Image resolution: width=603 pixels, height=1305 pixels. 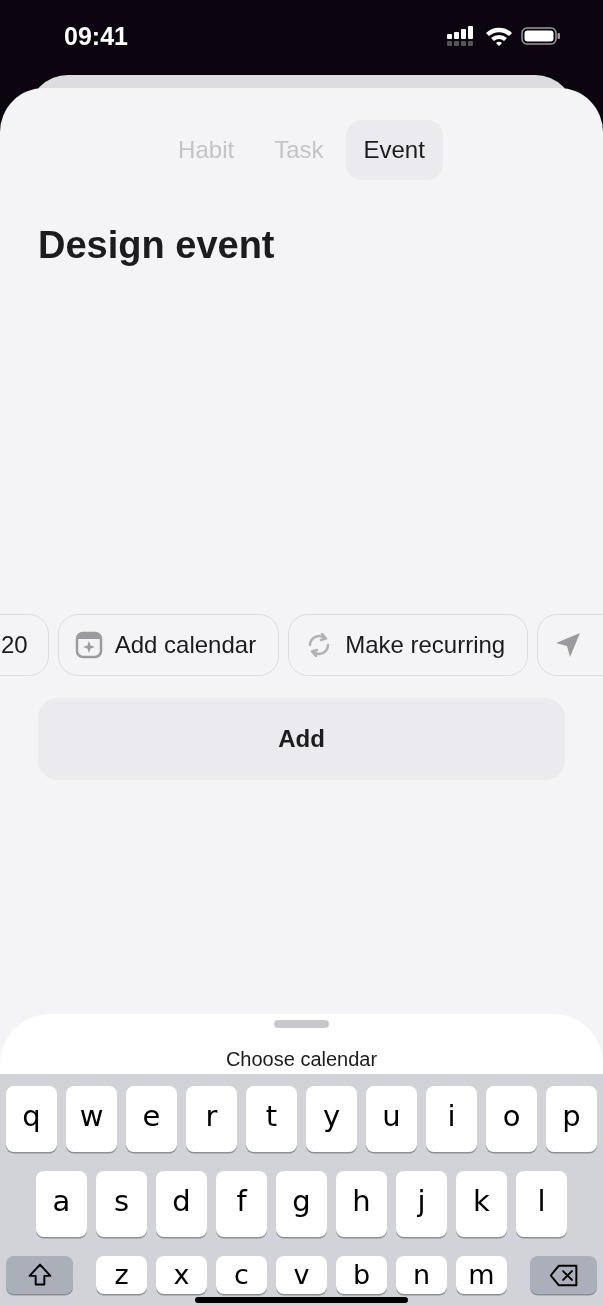 What do you see at coordinates (361, 1275) in the screenshot?
I see `key: b` at bounding box center [361, 1275].